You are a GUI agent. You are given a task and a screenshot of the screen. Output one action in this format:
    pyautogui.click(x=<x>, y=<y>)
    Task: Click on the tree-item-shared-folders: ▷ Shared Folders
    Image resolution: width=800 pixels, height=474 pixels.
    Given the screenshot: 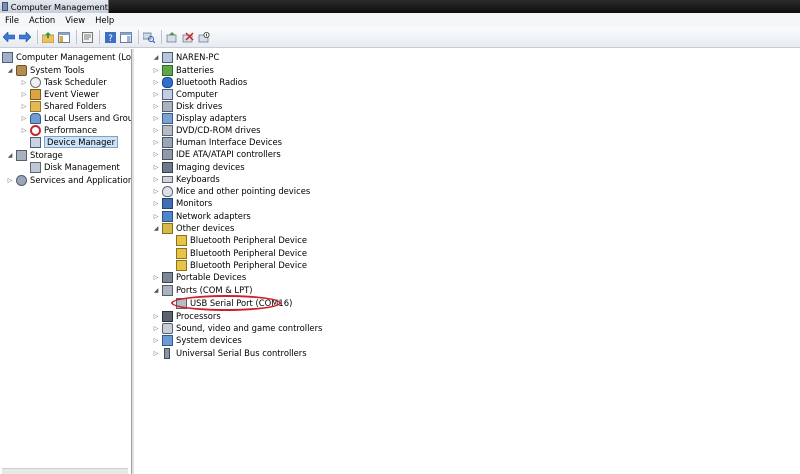 What is the action you would take?
    pyautogui.click(x=63, y=106)
    